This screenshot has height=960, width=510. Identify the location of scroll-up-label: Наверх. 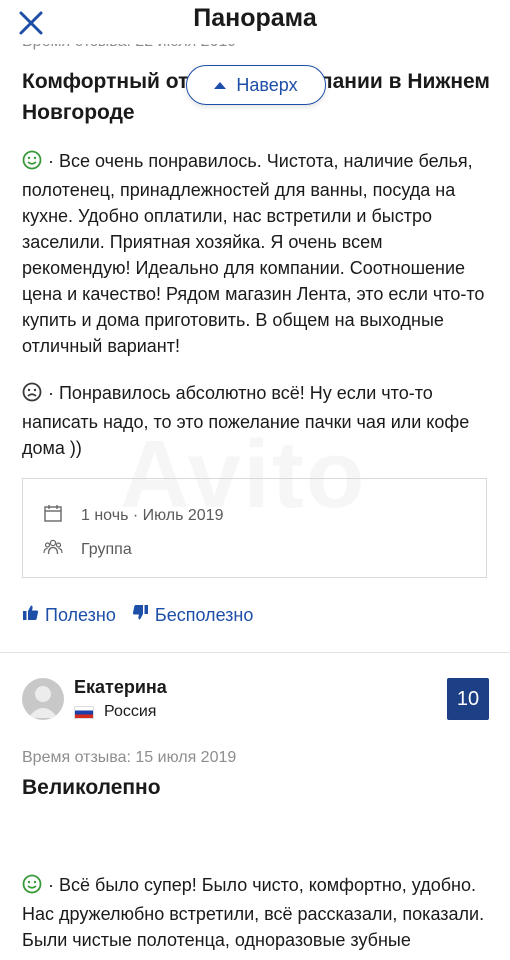
(267, 84).